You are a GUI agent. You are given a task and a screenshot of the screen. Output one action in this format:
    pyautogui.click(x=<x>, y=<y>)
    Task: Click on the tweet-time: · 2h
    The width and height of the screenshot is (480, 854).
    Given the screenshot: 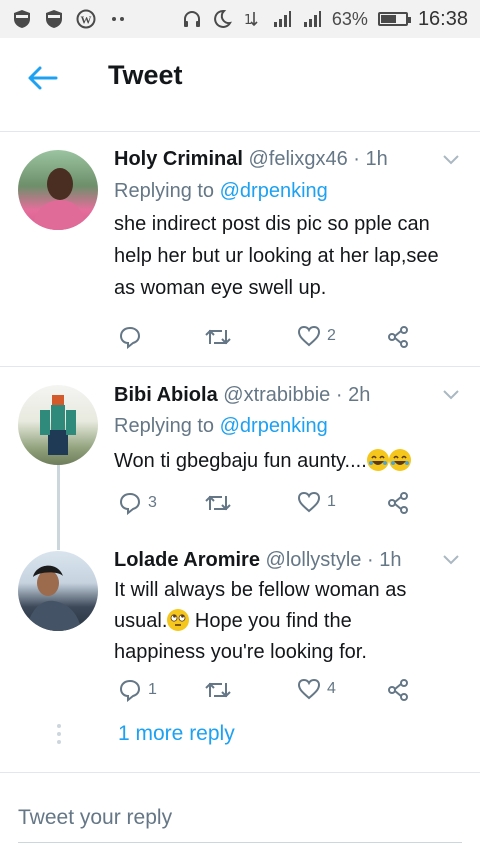 What is the action you would take?
    pyautogui.click(x=350, y=395)
    